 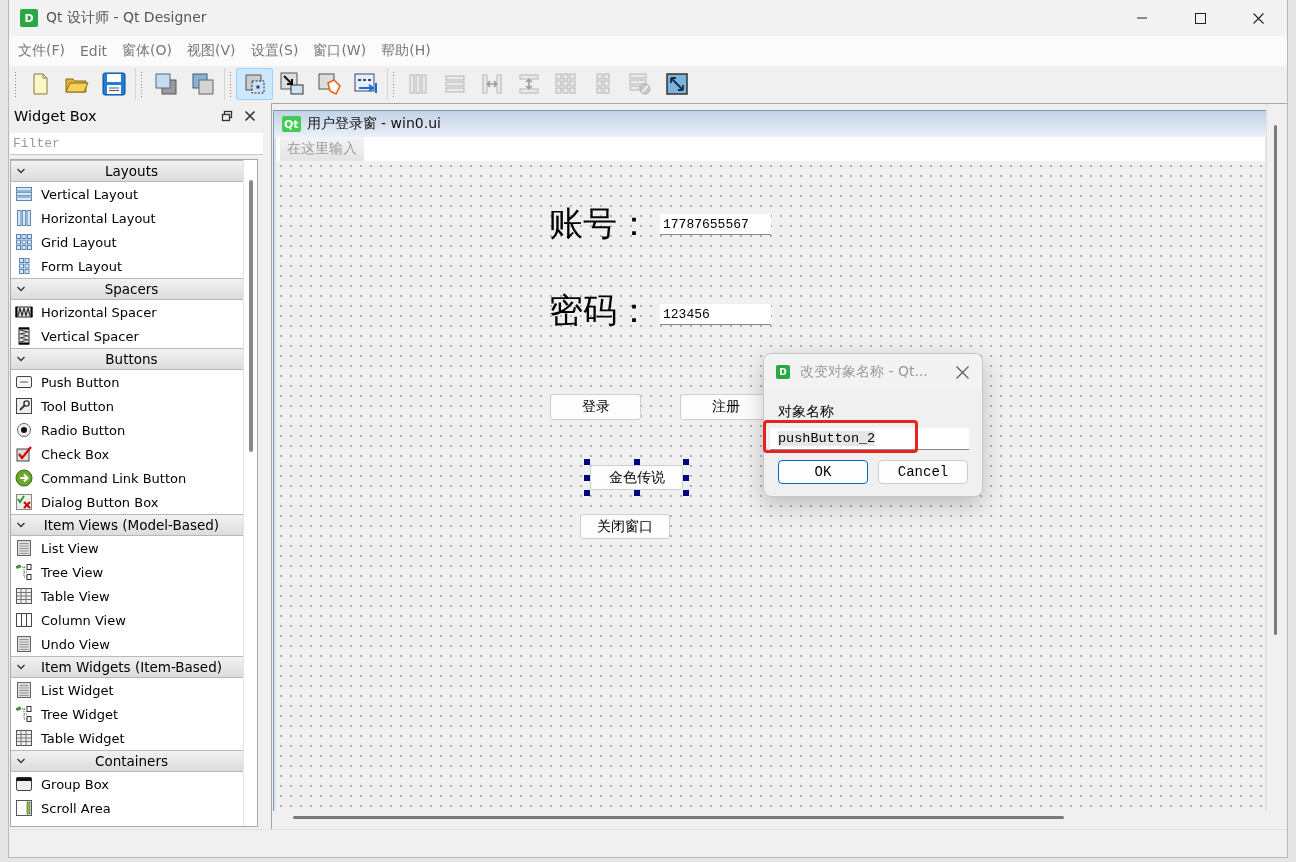 What do you see at coordinates (806, 411) in the screenshot?
I see `field-label: 对象名称` at bounding box center [806, 411].